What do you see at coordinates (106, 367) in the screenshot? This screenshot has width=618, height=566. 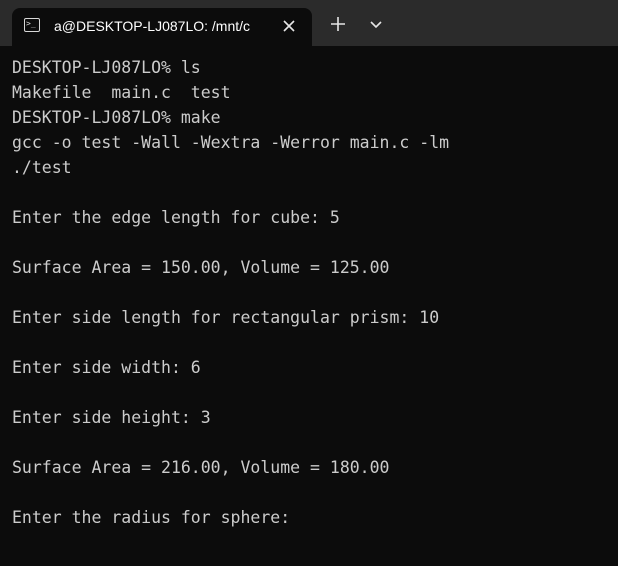 I see `terminal-line: Enter side width: 6` at bounding box center [106, 367].